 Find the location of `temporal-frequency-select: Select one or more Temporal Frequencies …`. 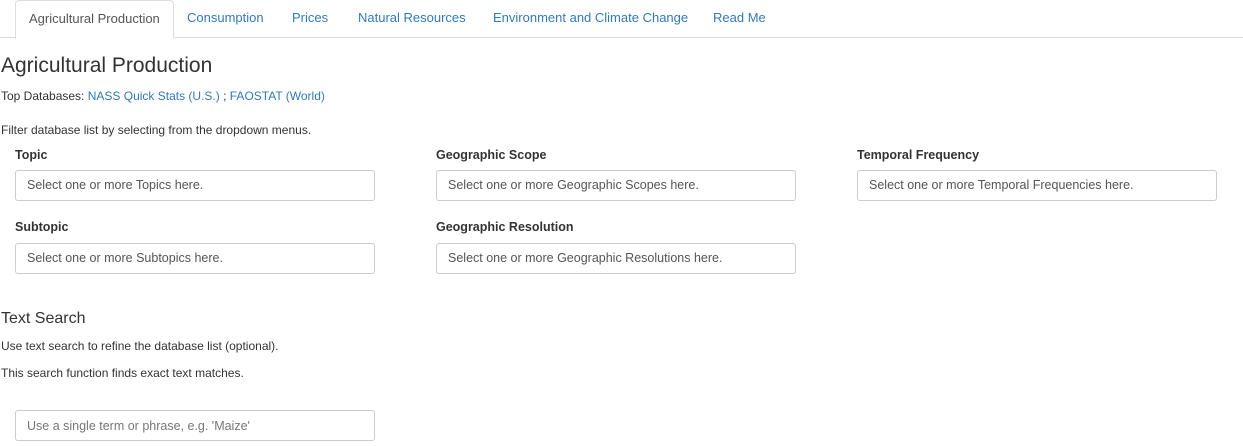

temporal-frequency-select: Select one or more Temporal Frequencies … is located at coordinates (1037, 185).